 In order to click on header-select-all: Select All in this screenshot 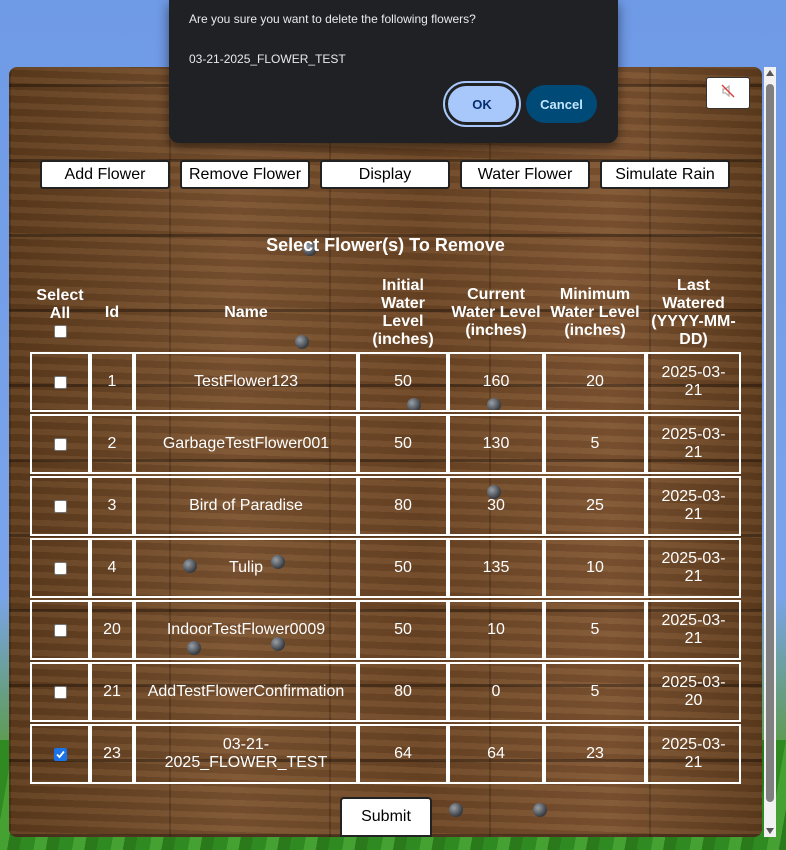, I will do `click(60, 312)`.